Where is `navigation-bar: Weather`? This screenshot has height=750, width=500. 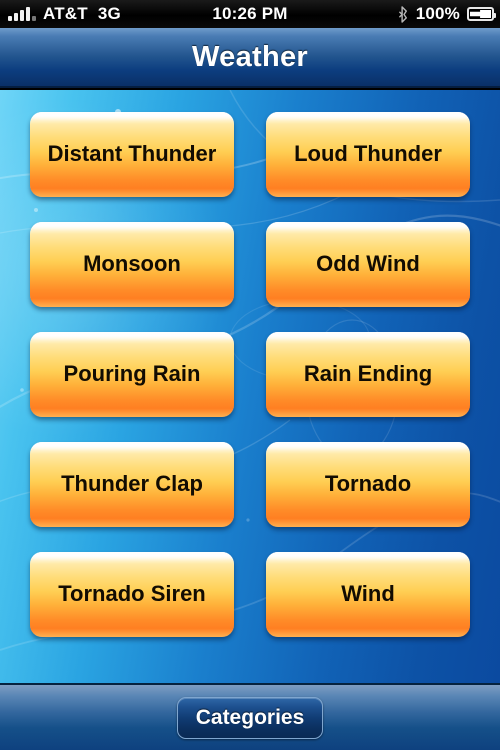 navigation-bar: Weather is located at coordinates (250, 58).